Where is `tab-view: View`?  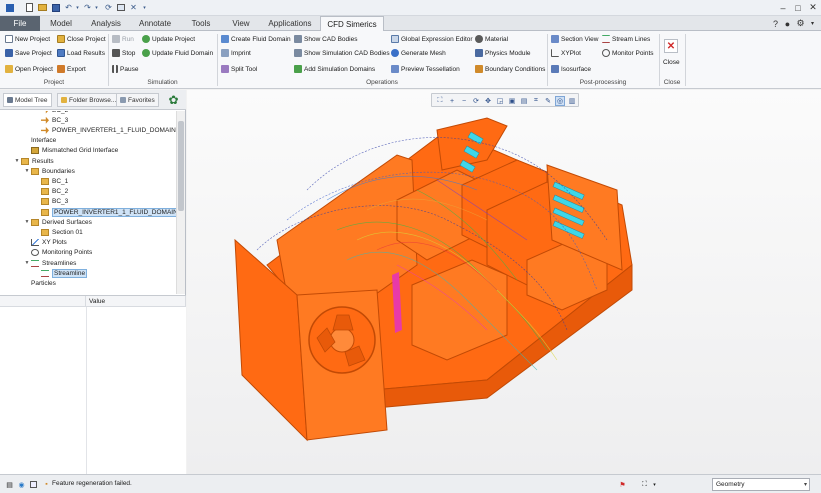
tab-view: View is located at coordinates (241, 23).